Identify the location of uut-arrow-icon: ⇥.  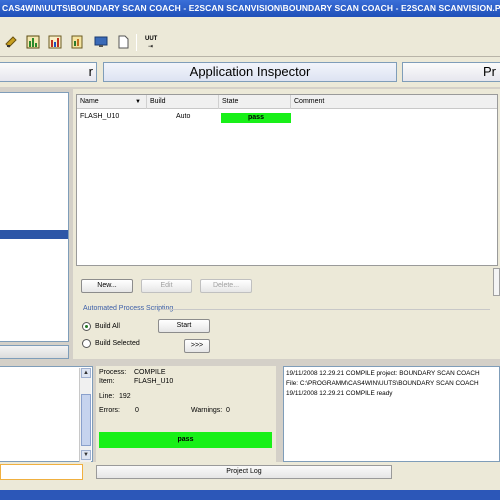
(151, 47).